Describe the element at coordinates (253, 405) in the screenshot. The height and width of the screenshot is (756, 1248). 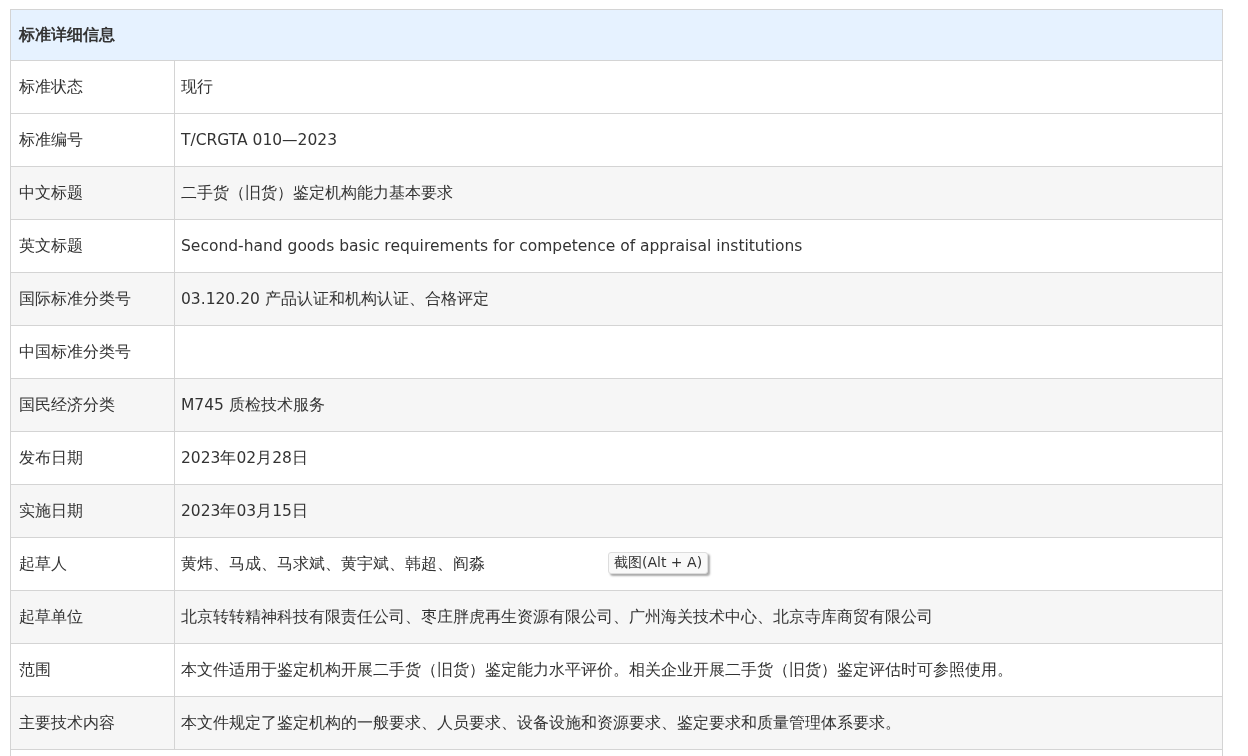
I see `field-value: M745 质检技术服务` at that location.